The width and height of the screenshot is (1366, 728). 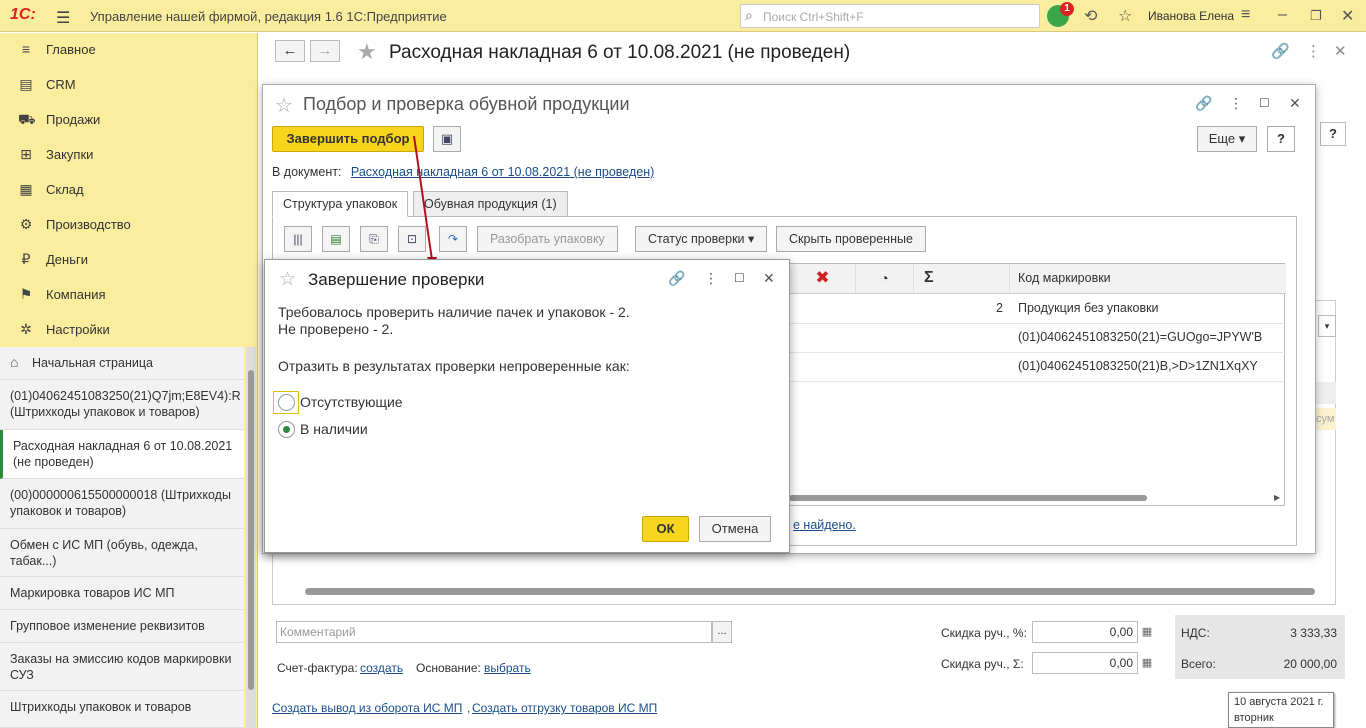 What do you see at coordinates (78, 329) in the screenshot?
I see `sidebar-item-label: Настройки` at bounding box center [78, 329].